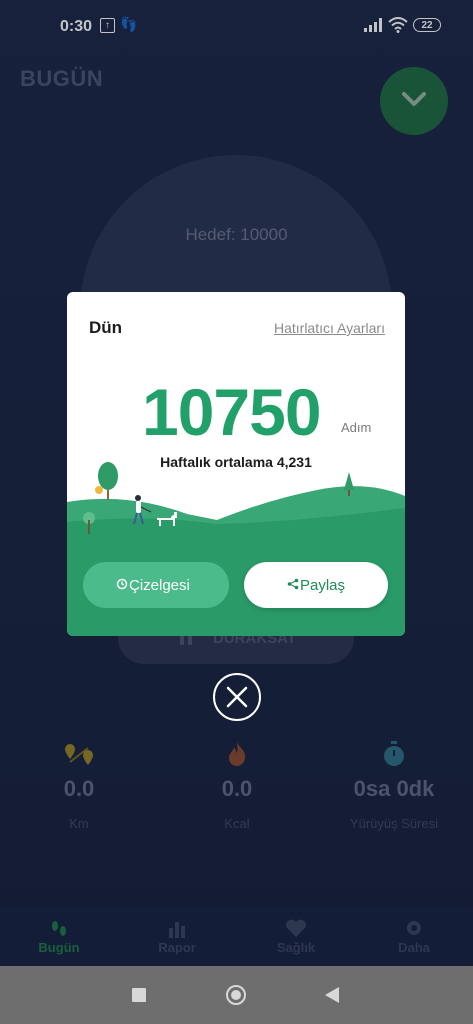 This screenshot has width=473, height=1024. I want to click on share-button: Paylaş, so click(316, 585).